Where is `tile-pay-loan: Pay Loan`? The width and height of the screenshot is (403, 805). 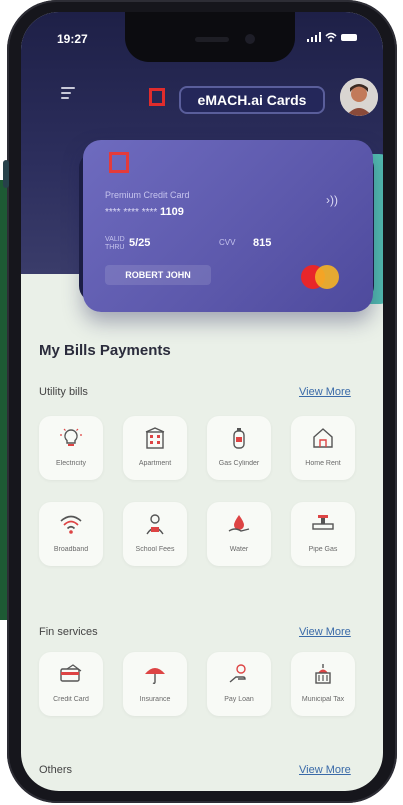
tile-pay-loan: Pay Loan is located at coordinates (239, 684).